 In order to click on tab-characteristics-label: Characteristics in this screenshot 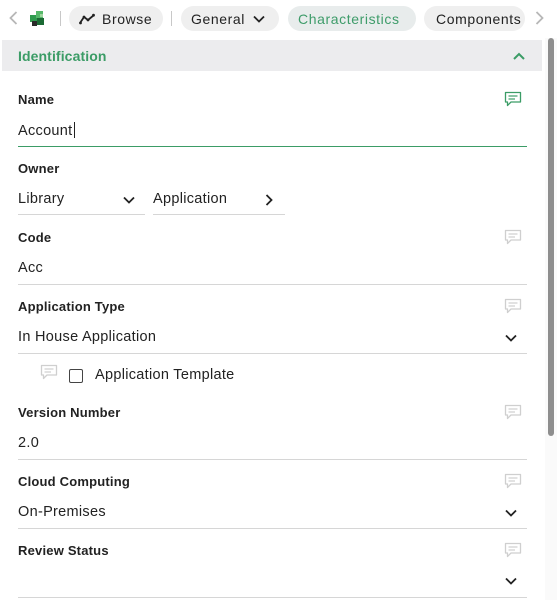, I will do `click(349, 18)`.